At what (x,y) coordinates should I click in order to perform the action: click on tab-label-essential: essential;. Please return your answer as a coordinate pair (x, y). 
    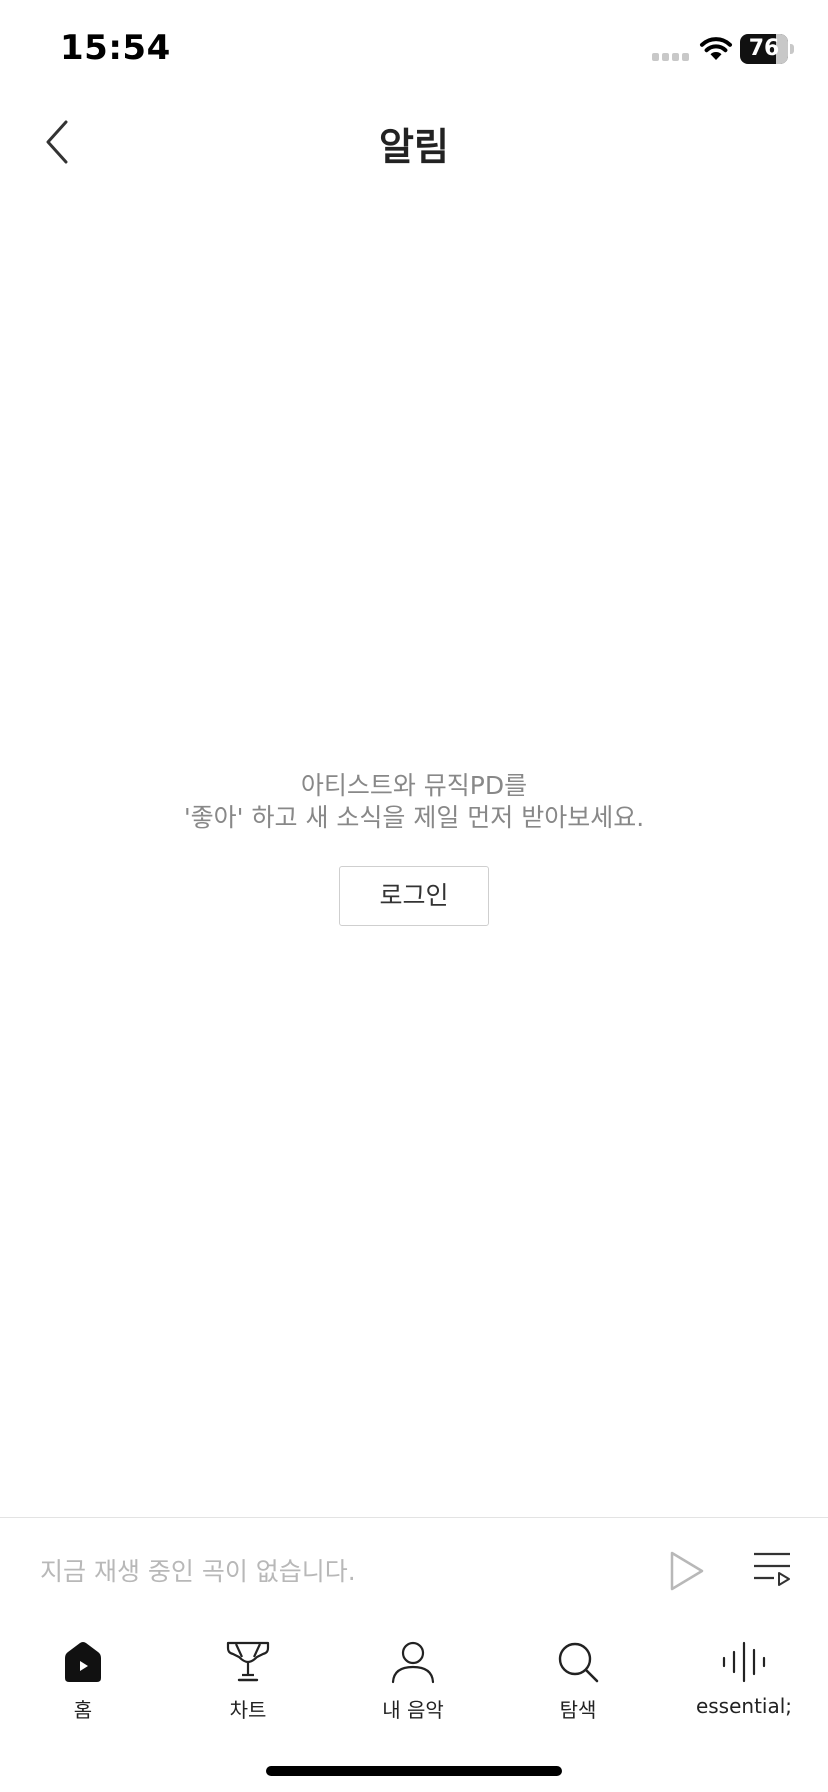
    Looking at the image, I should click on (744, 1706).